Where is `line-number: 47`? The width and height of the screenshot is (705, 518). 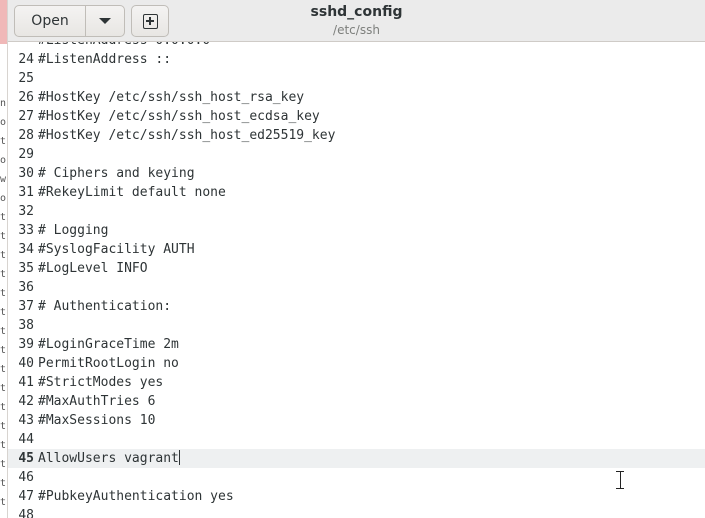 line-number: 47 is located at coordinates (26, 496).